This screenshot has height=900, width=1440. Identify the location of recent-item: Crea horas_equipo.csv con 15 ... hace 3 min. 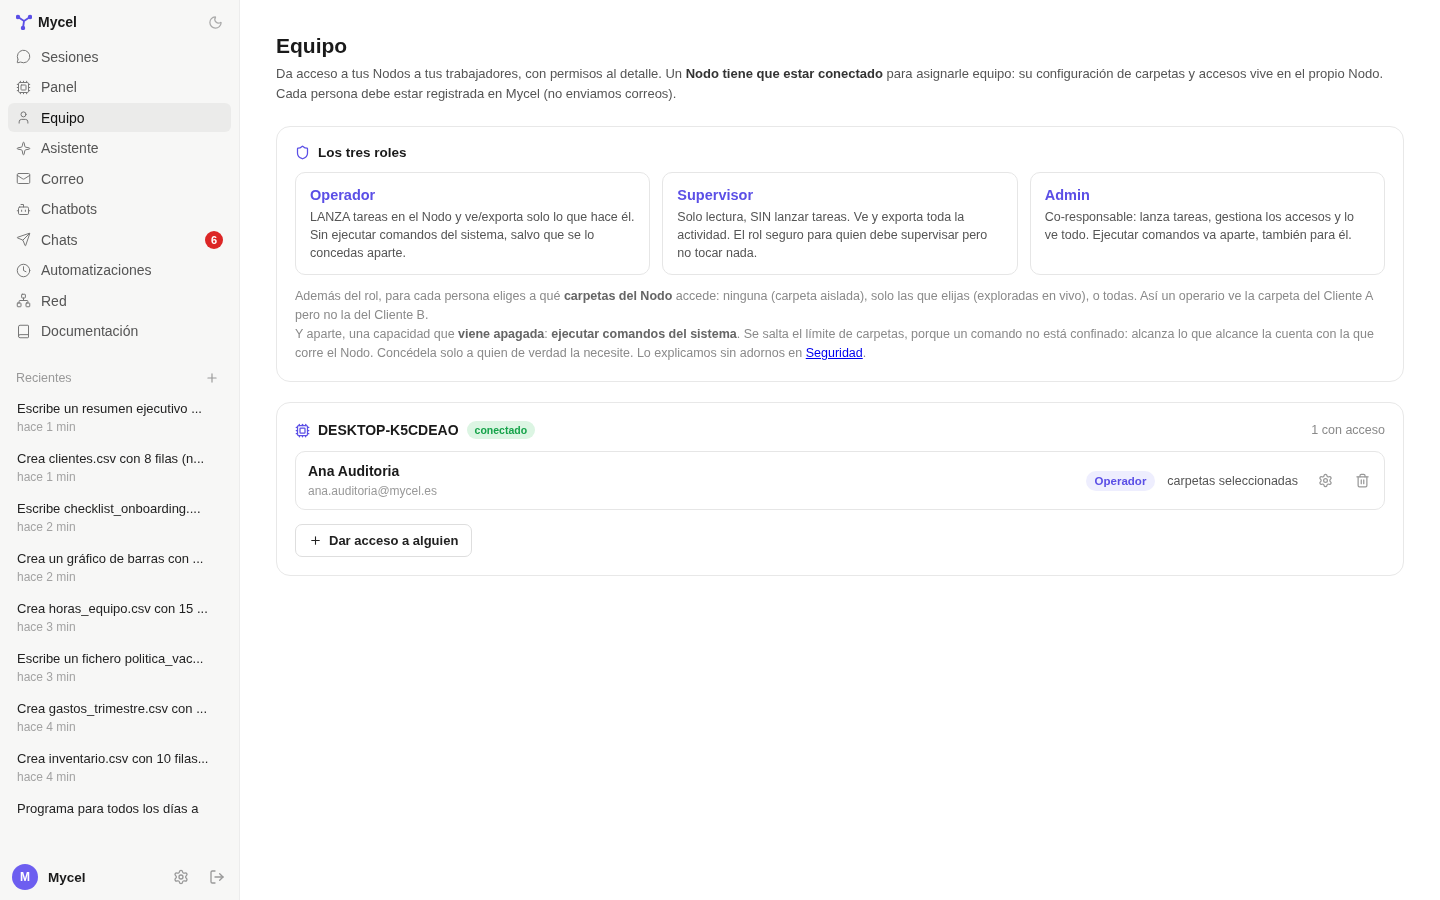
(119, 617).